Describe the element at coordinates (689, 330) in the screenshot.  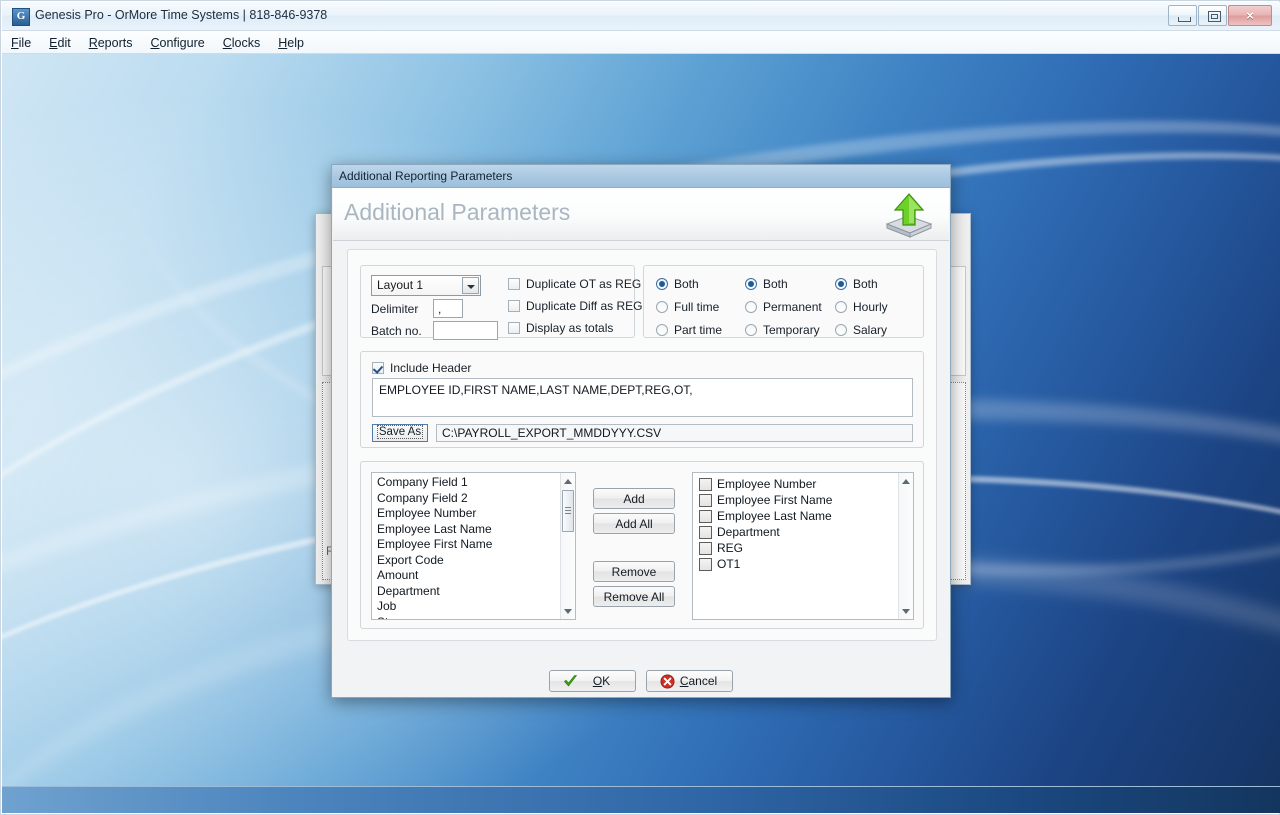
I see `radio-time-part: Part time` at that location.